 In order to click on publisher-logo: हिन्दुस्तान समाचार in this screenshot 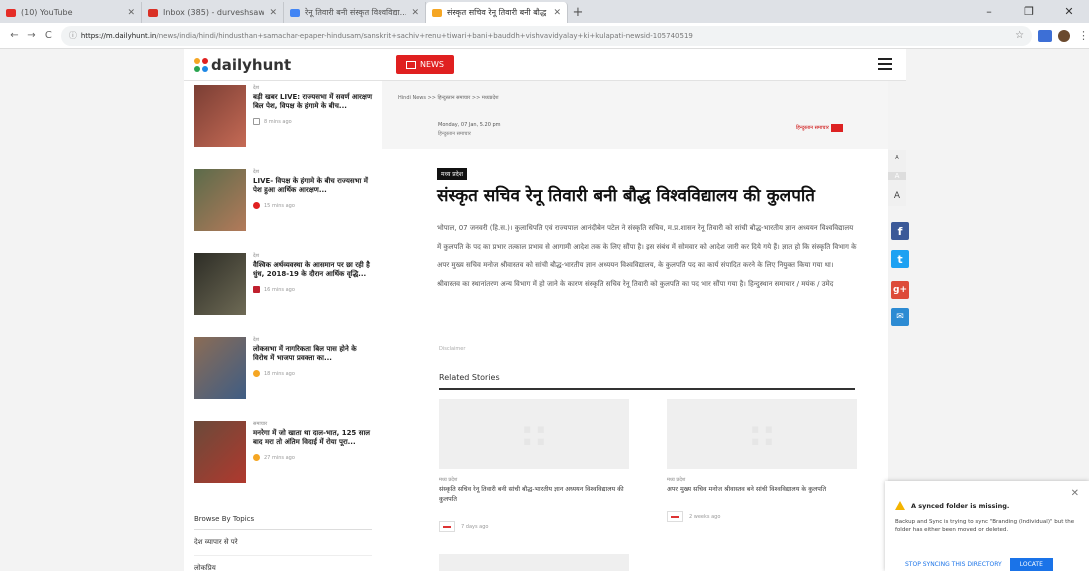, I will do `click(824, 128)`.